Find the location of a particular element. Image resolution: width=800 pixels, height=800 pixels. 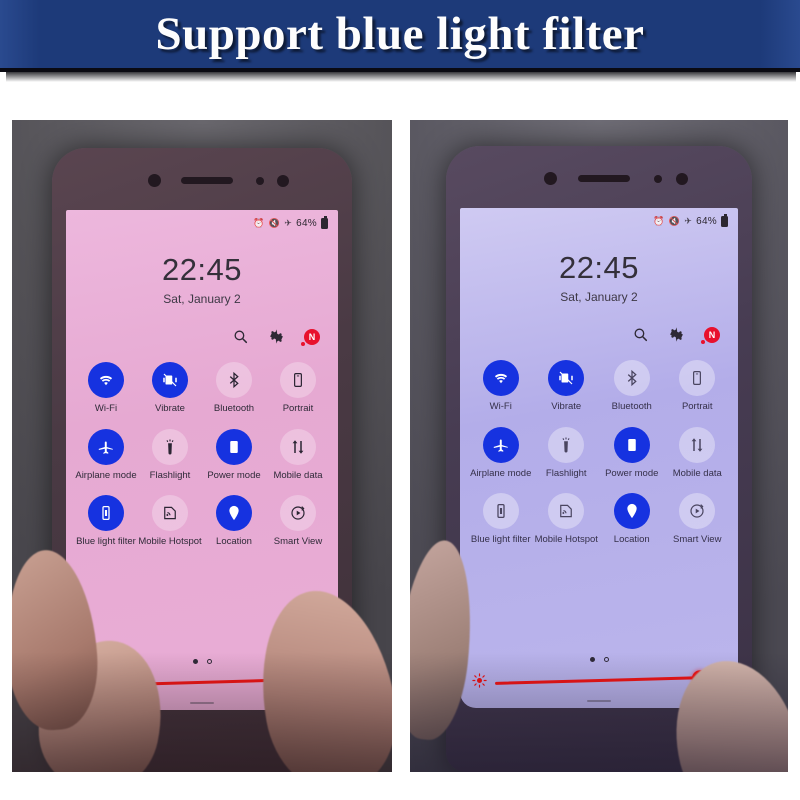

toggle-label: Bluetooth is located at coordinates (631, 406).